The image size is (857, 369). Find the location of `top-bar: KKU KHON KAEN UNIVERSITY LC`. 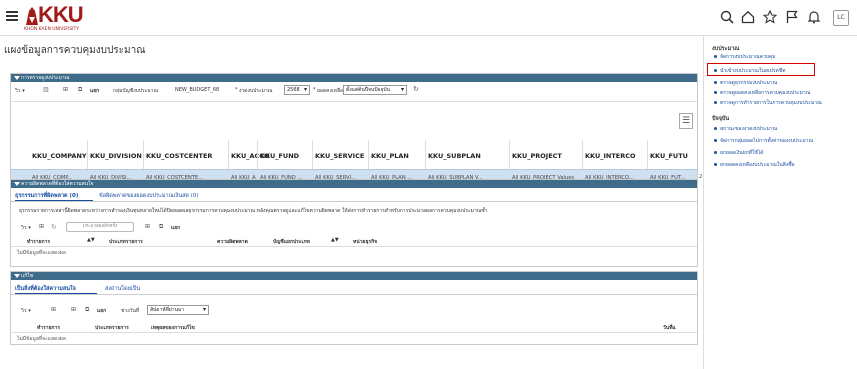

top-bar: KKU KHON KAEN UNIVERSITY LC is located at coordinates (428, 18).